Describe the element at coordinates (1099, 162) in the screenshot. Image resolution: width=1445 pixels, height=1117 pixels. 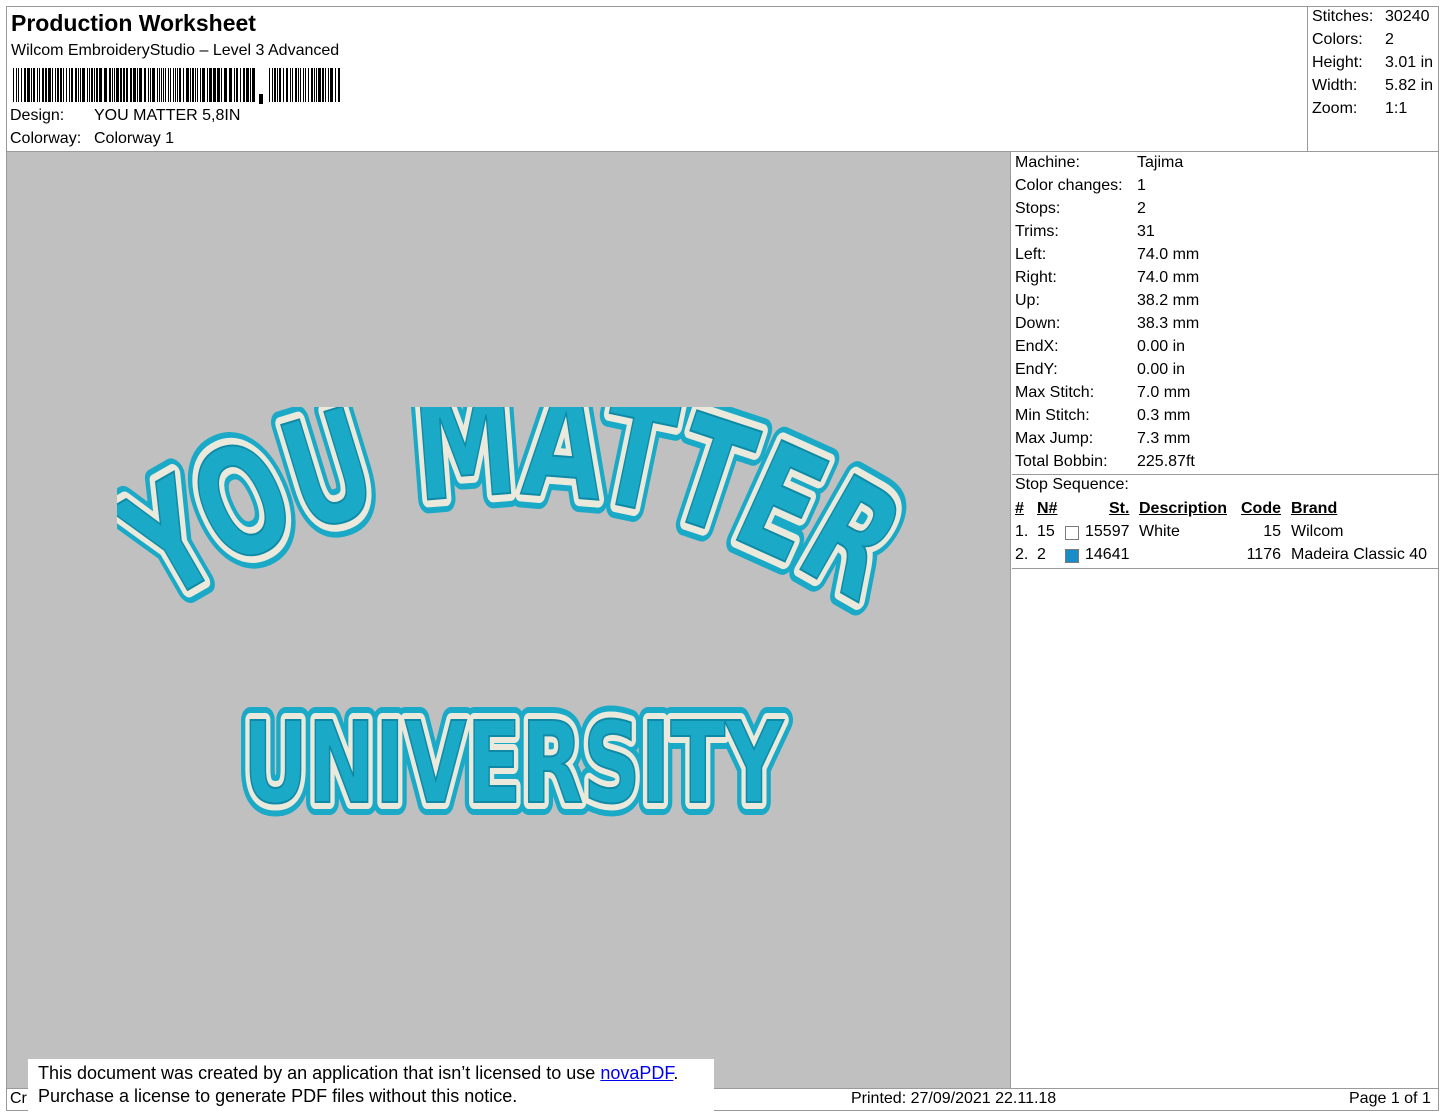
I see `detail-machine: Machine: Tajima` at that location.